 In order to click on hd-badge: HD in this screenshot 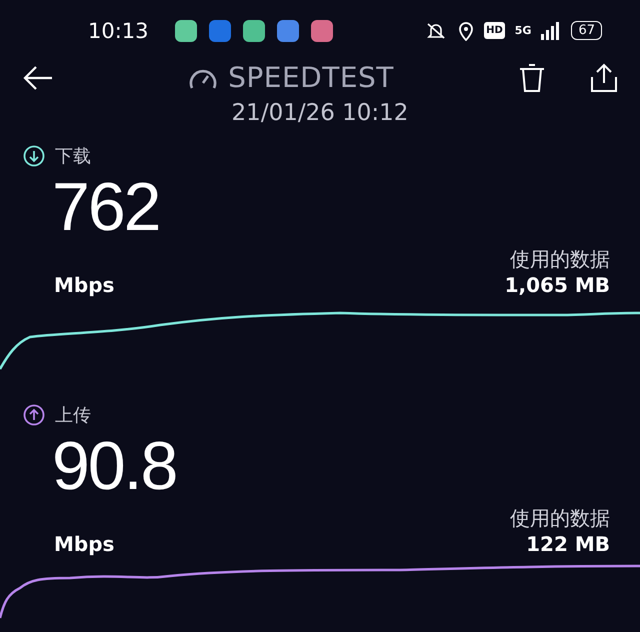, I will do `click(494, 30)`.